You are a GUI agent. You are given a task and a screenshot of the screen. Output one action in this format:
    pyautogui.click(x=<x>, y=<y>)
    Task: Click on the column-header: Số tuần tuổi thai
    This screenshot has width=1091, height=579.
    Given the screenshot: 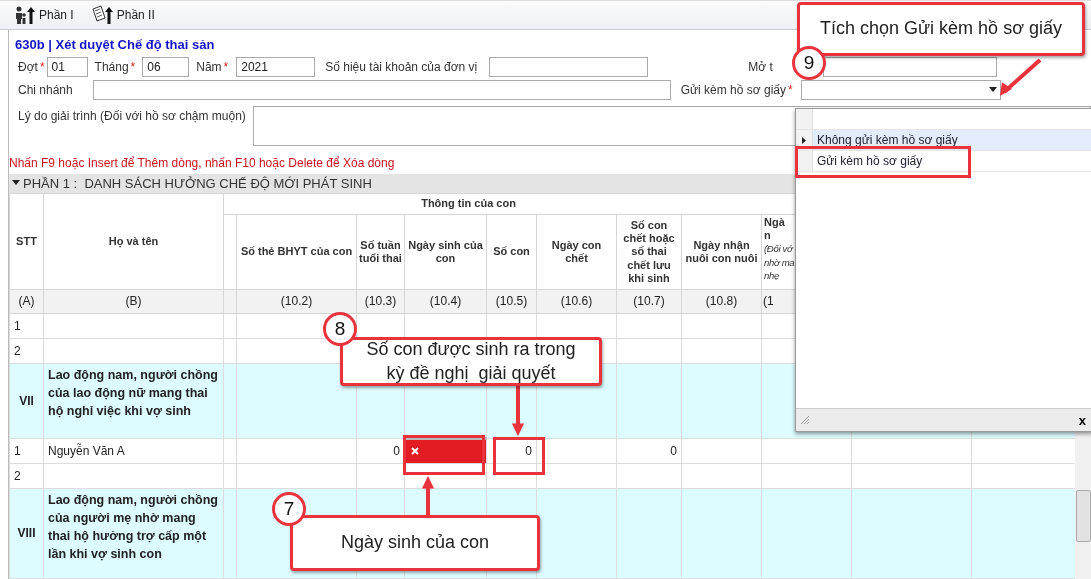 What is the action you would take?
    pyautogui.click(x=380, y=252)
    